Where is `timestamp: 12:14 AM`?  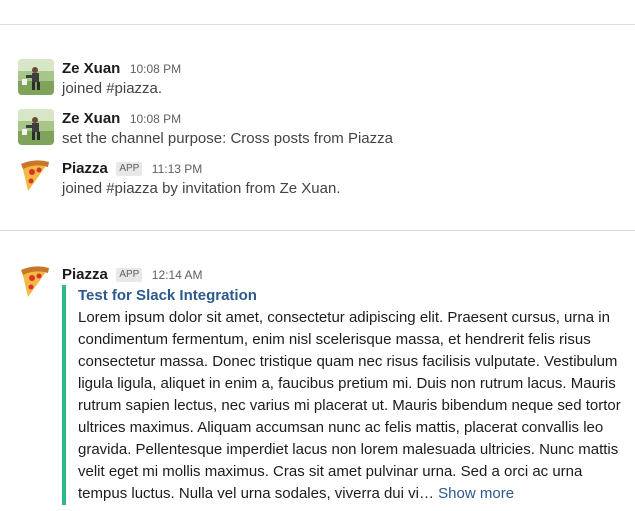 timestamp: 12:14 AM is located at coordinates (177, 275).